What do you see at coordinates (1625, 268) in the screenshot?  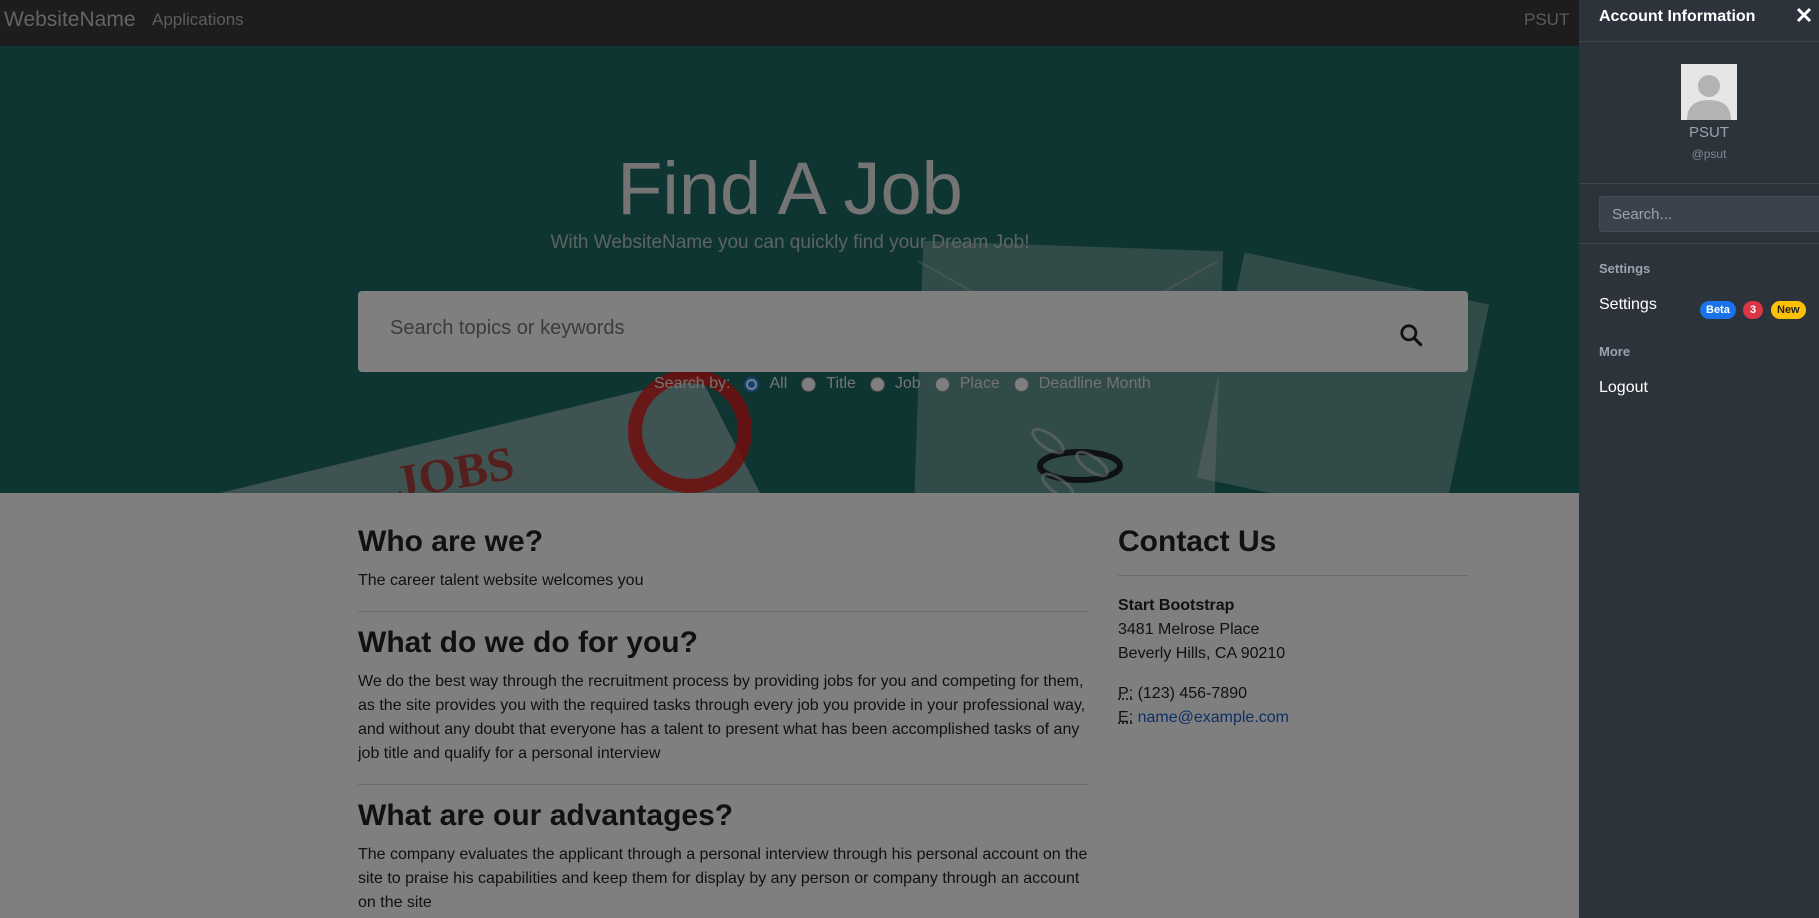 I see `section-settings-heading: Settings` at bounding box center [1625, 268].